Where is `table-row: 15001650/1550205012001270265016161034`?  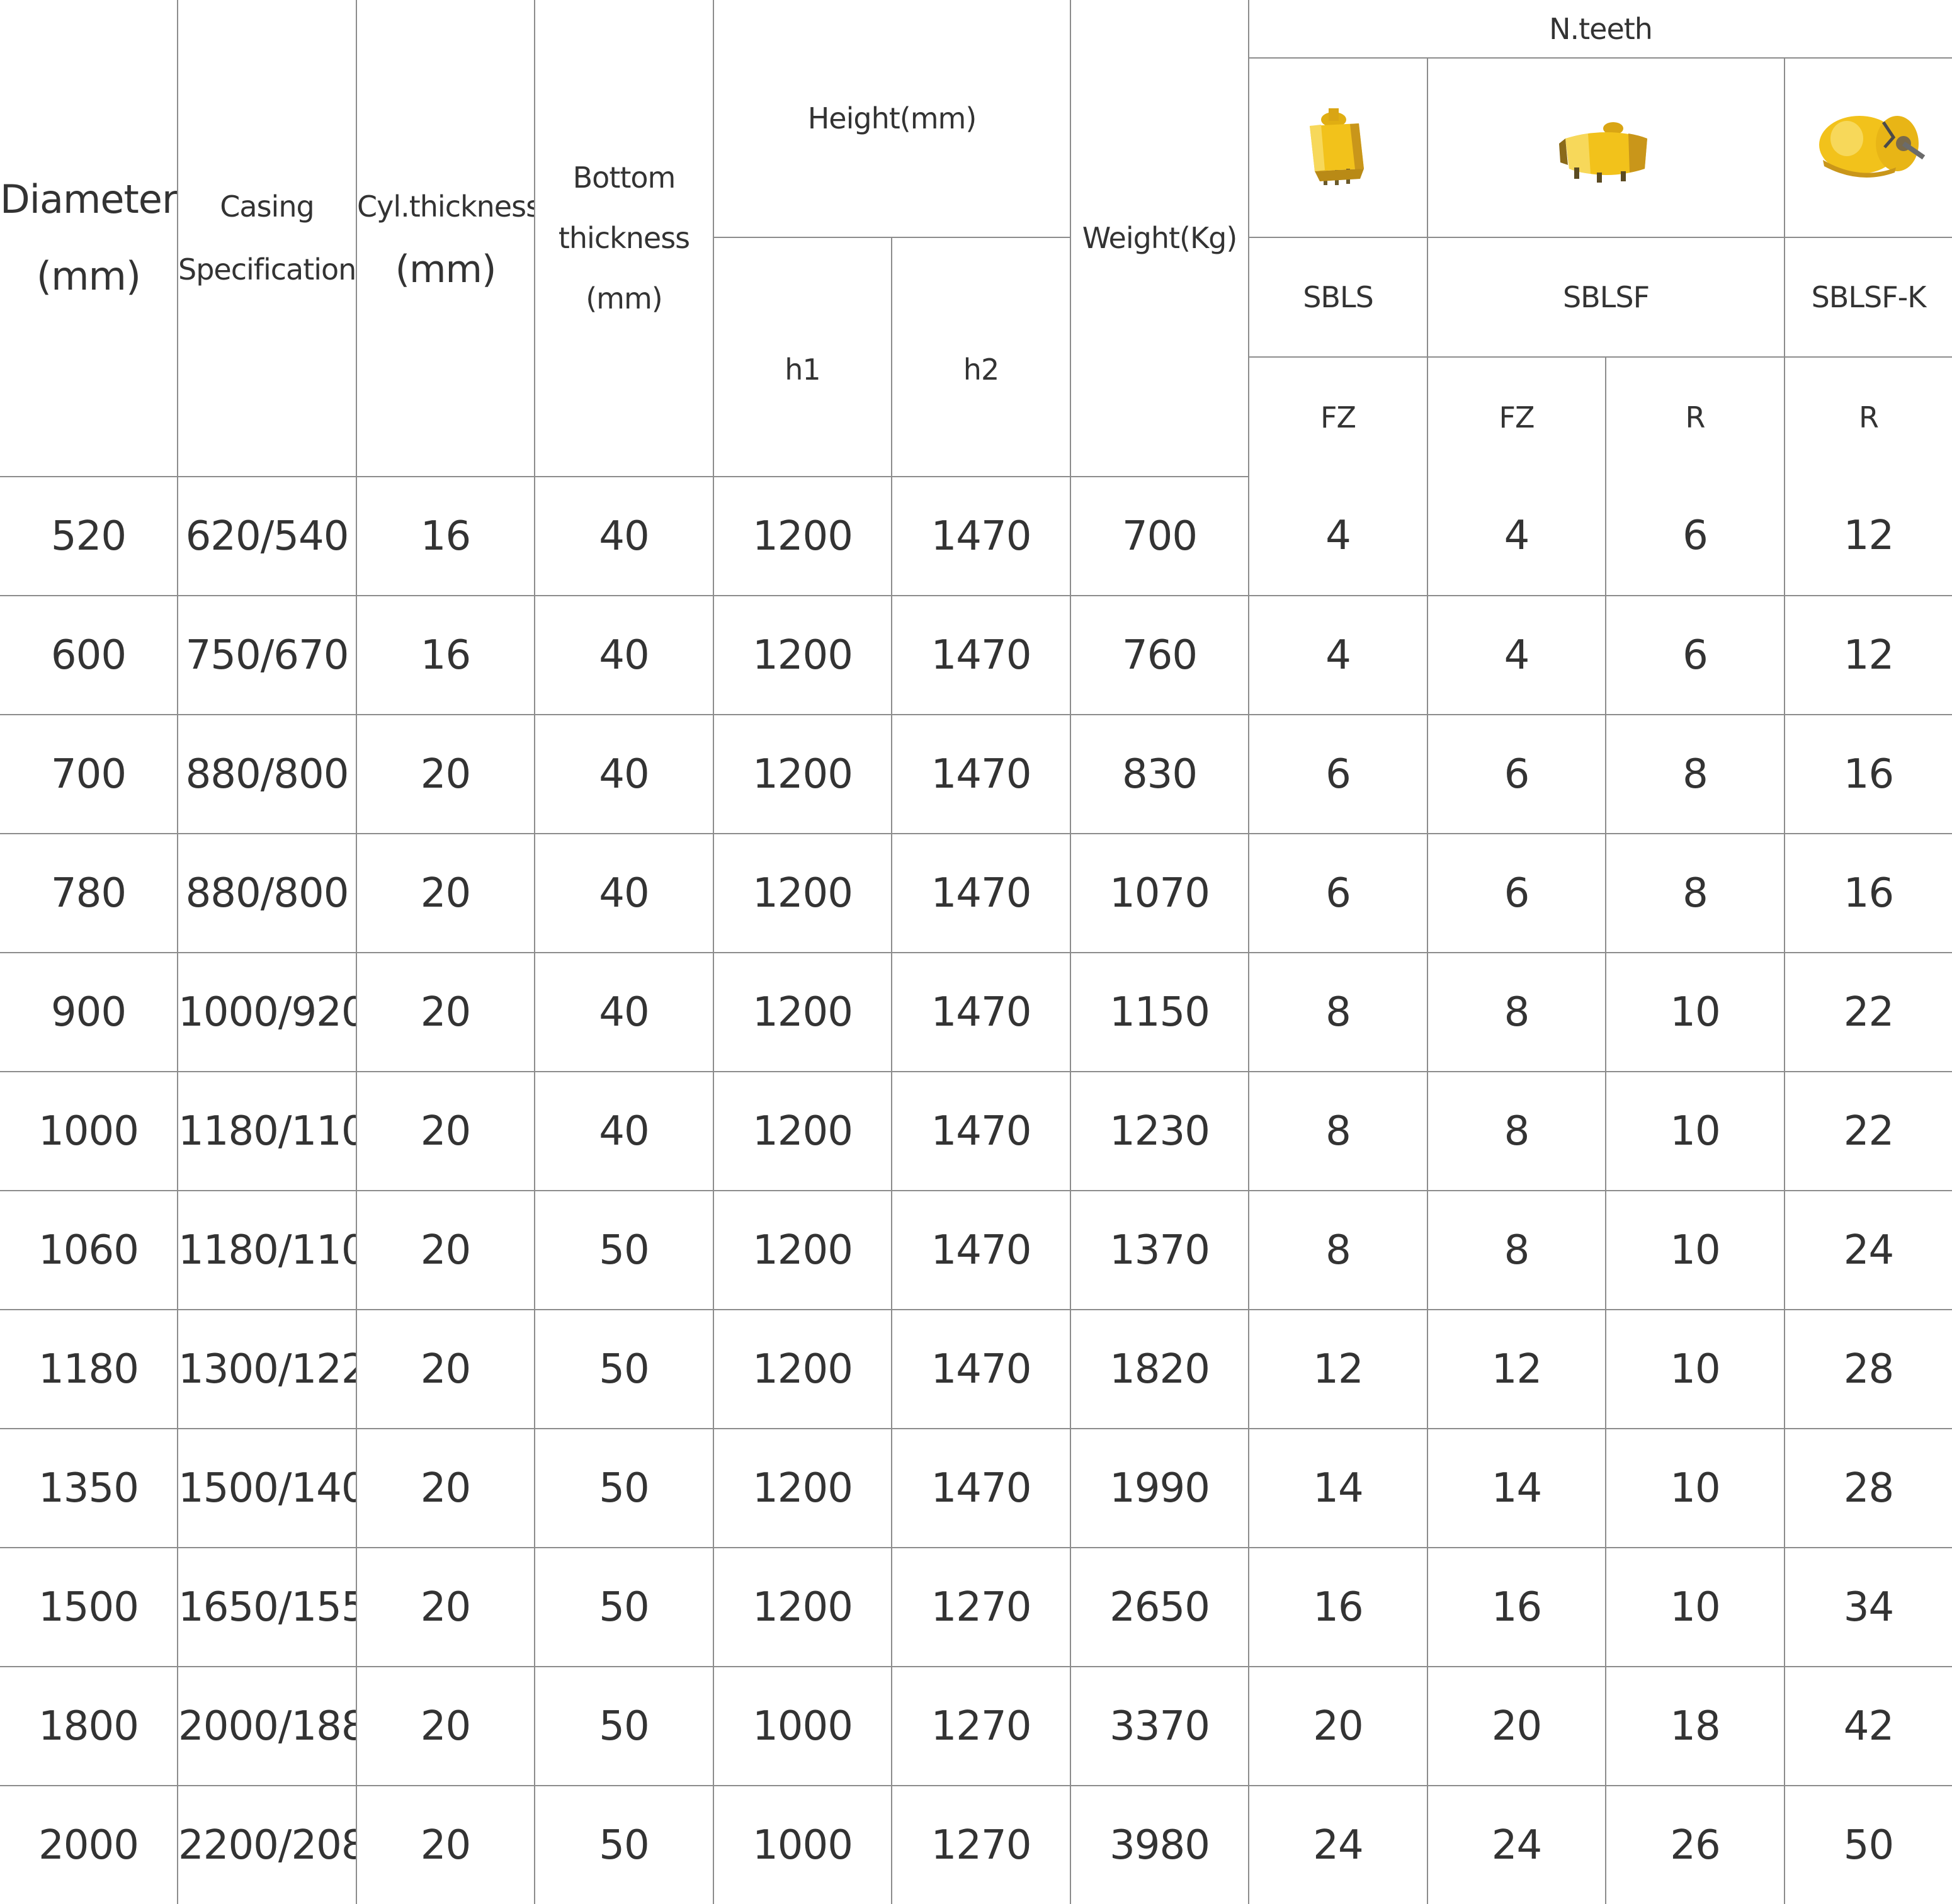
table-row: 15001650/1550205012001270265016161034 is located at coordinates (976, 1607).